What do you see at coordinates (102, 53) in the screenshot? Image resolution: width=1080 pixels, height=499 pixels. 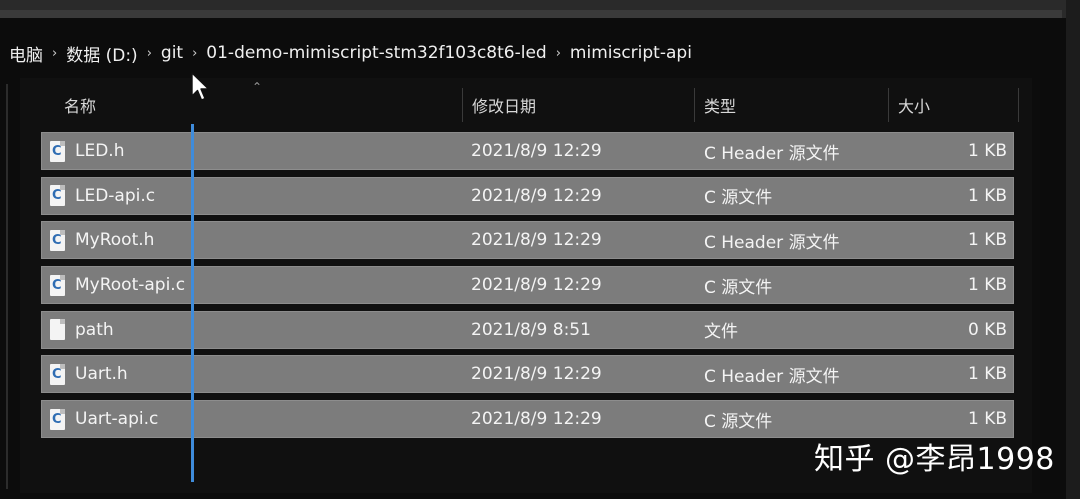 I see `breadcrumb-item-drive: 数据 (D:)` at bounding box center [102, 53].